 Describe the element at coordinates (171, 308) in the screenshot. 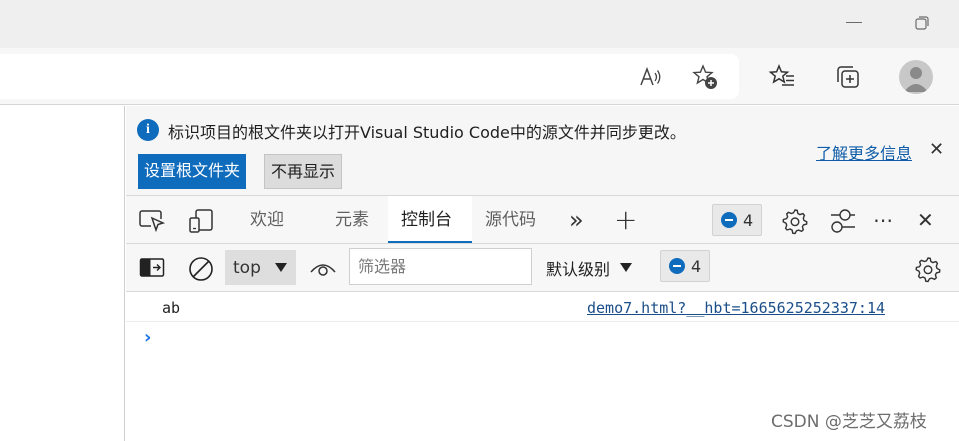

I see `console-message-text: ab` at that location.